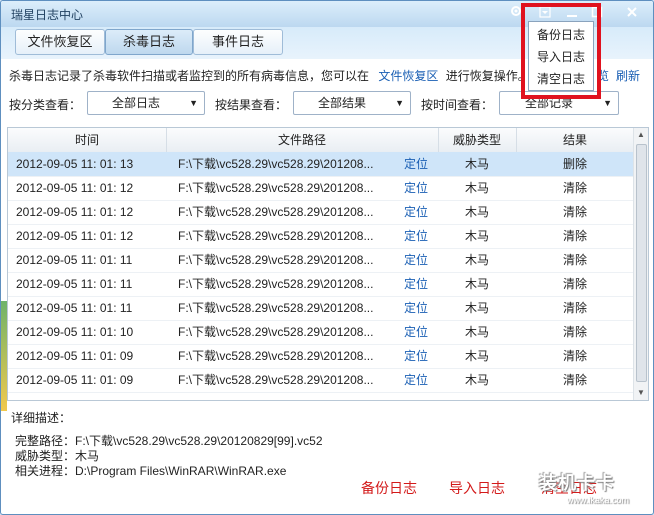  I want to click on import-log-button: 导入日志, so click(477, 488).